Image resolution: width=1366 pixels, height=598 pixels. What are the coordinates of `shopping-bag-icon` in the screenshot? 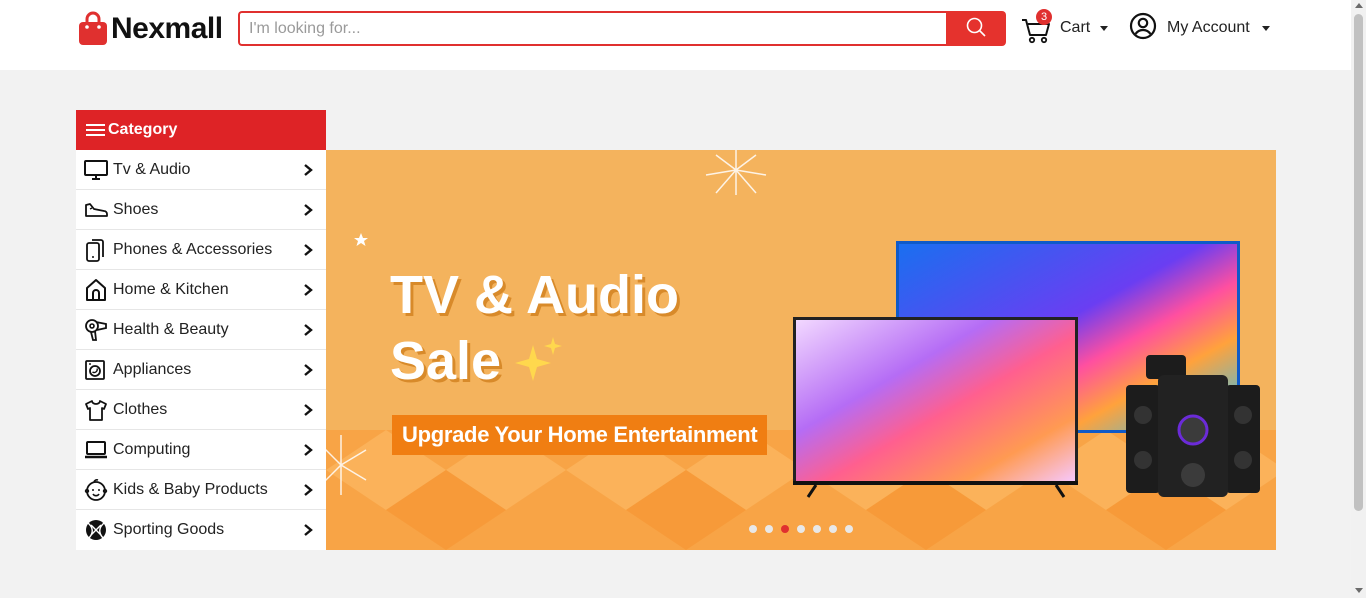 It's located at (93, 28).